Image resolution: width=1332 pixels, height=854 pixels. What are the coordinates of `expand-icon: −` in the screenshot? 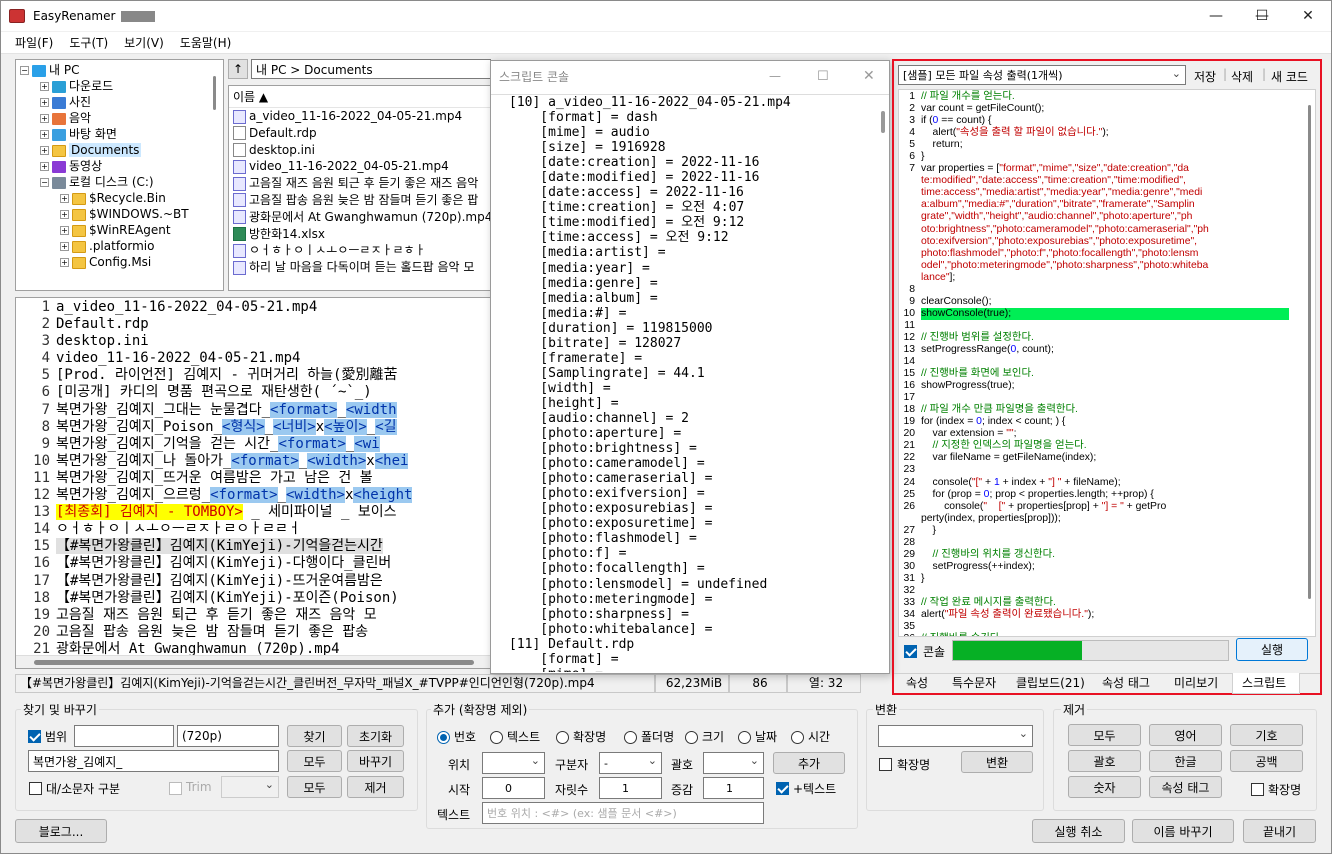 It's located at (44, 182).